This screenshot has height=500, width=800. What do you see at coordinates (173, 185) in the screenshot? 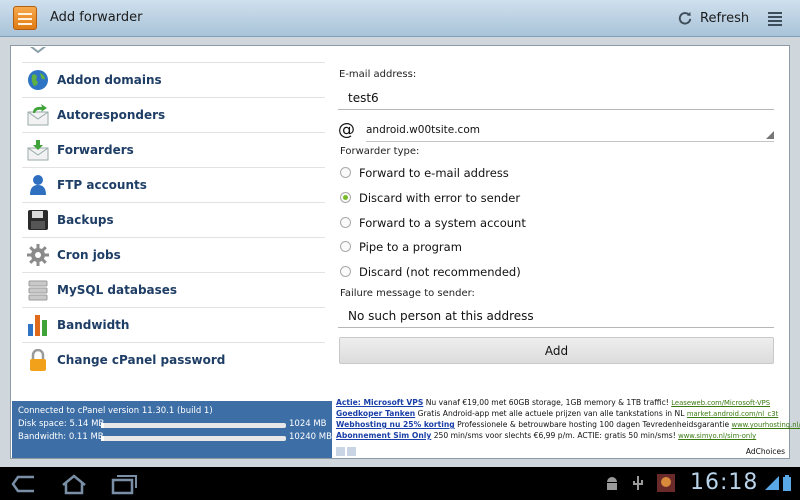
I see `sidebar-item-ftp-accounts: FTP accounts` at bounding box center [173, 185].